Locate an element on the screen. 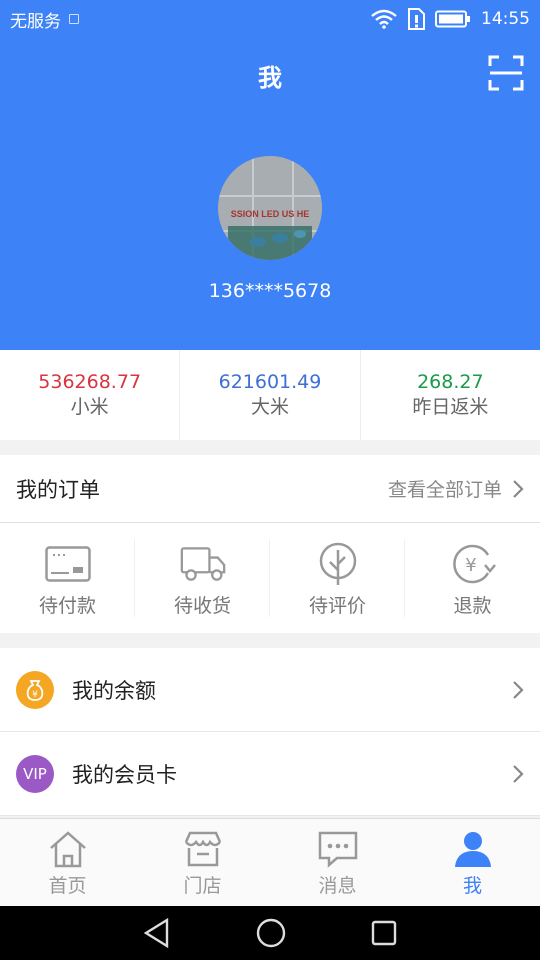  order-pending-payment: 待付款 is located at coordinates (67, 578).